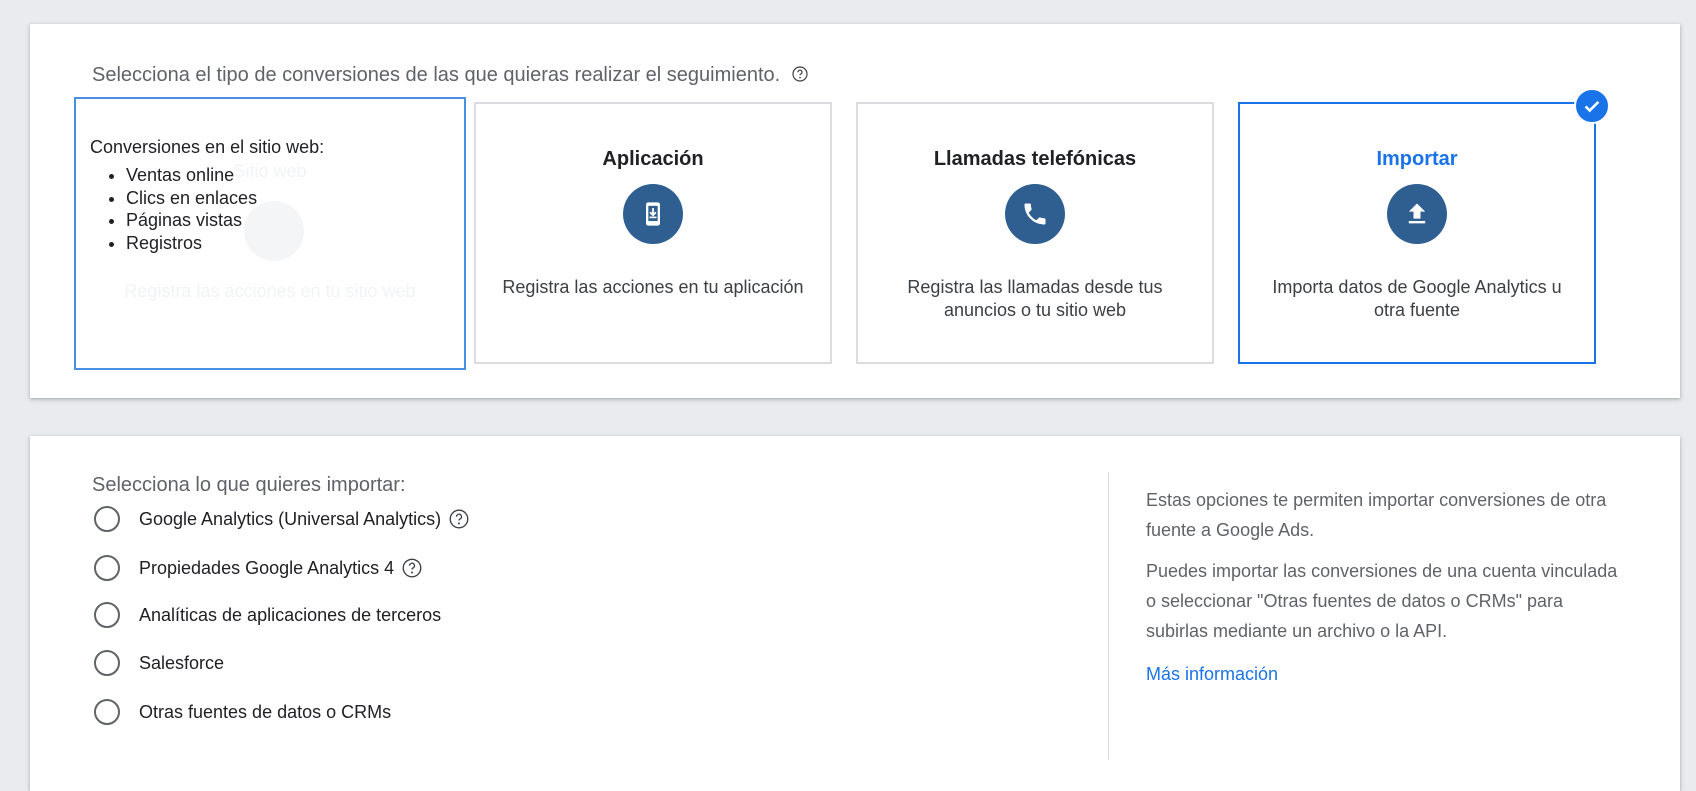 This screenshot has height=791, width=1696. I want to click on option-label: Analíticas de aplicaciones de terceros, so click(290, 614).